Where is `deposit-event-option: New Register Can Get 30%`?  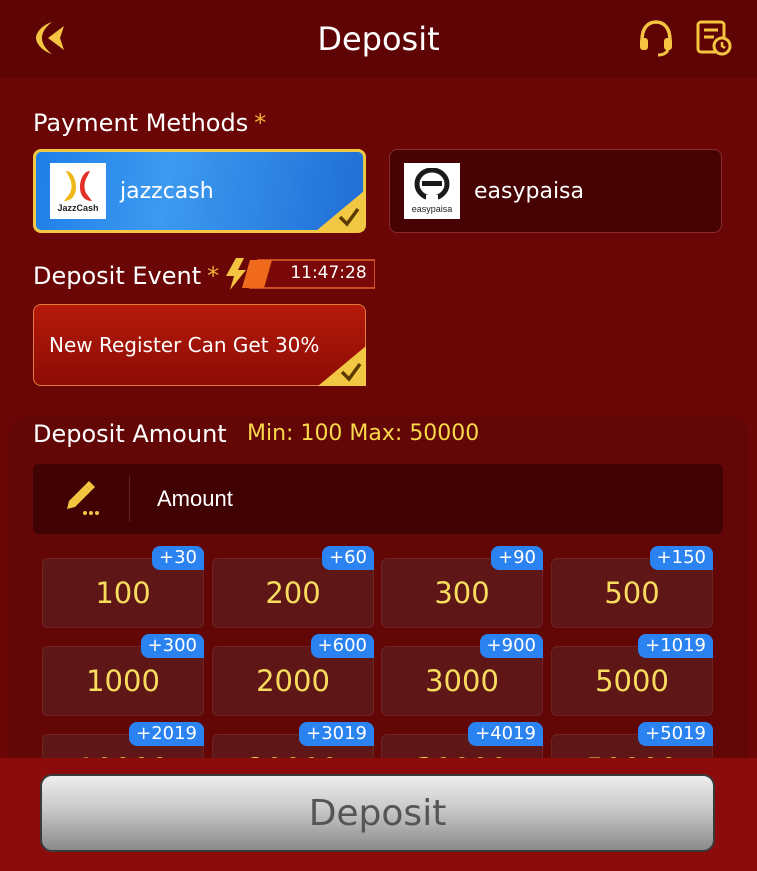
deposit-event-option: New Register Can Get 30% is located at coordinates (199, 345).